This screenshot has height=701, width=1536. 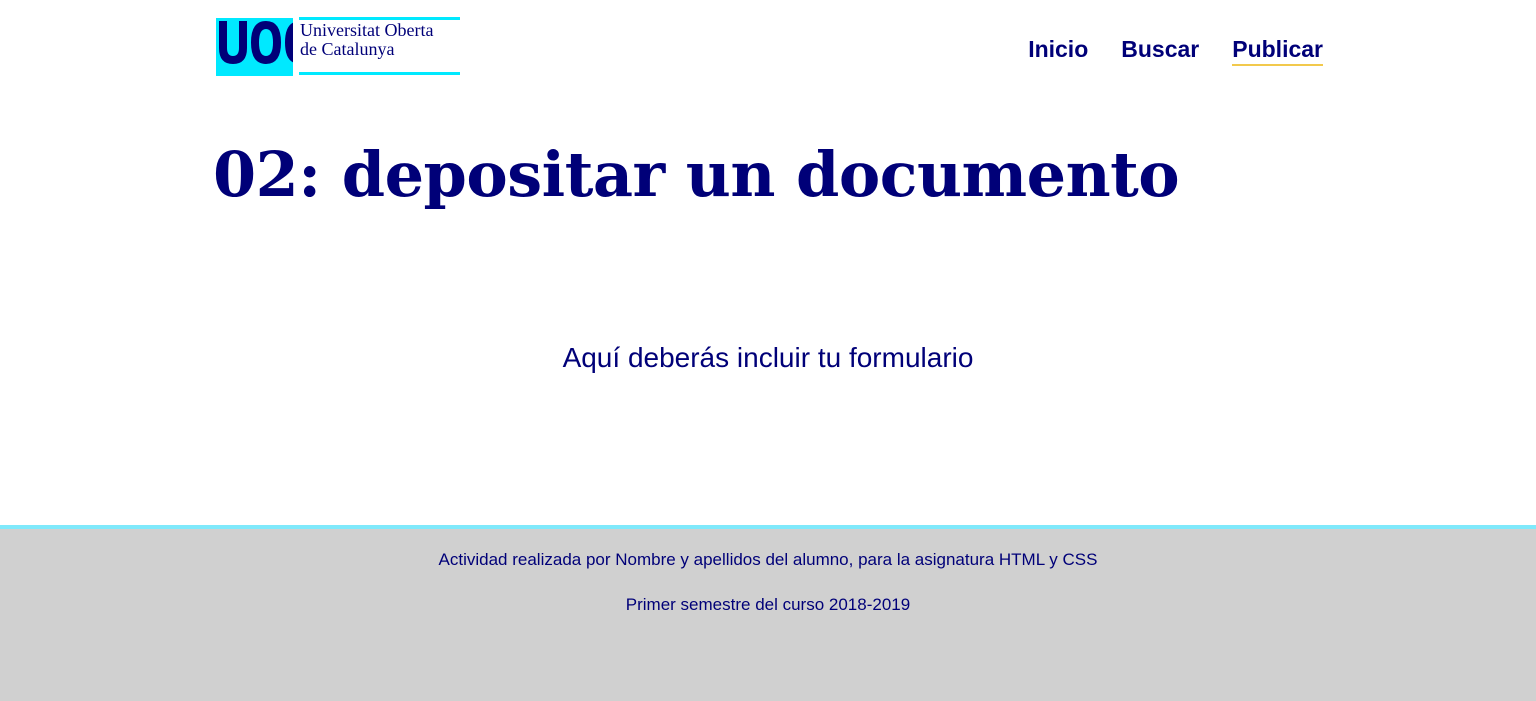 What do you see at coordinates (347, 49) in the screenshot?
I see `logo-line-2: de Catalunya` at bounding box center [347, 49].